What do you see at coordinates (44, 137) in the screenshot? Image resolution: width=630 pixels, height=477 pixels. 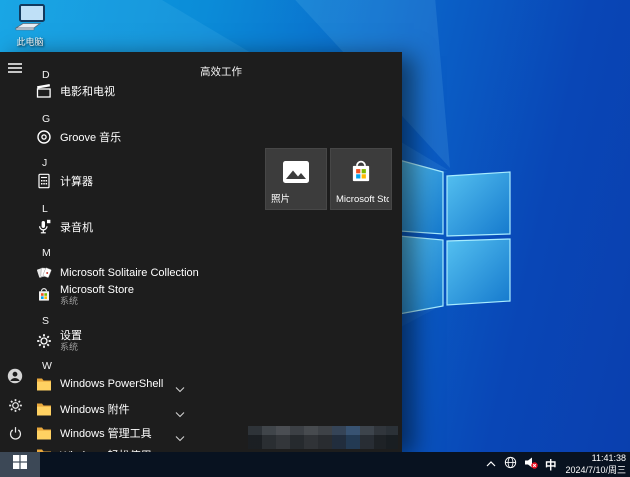 I see `groove-music-icon` at bounding box center [44, 137].